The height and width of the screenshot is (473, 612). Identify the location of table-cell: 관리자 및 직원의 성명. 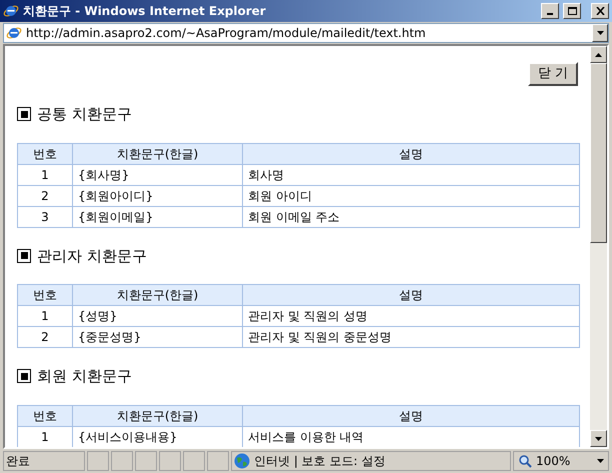
(411, 316).